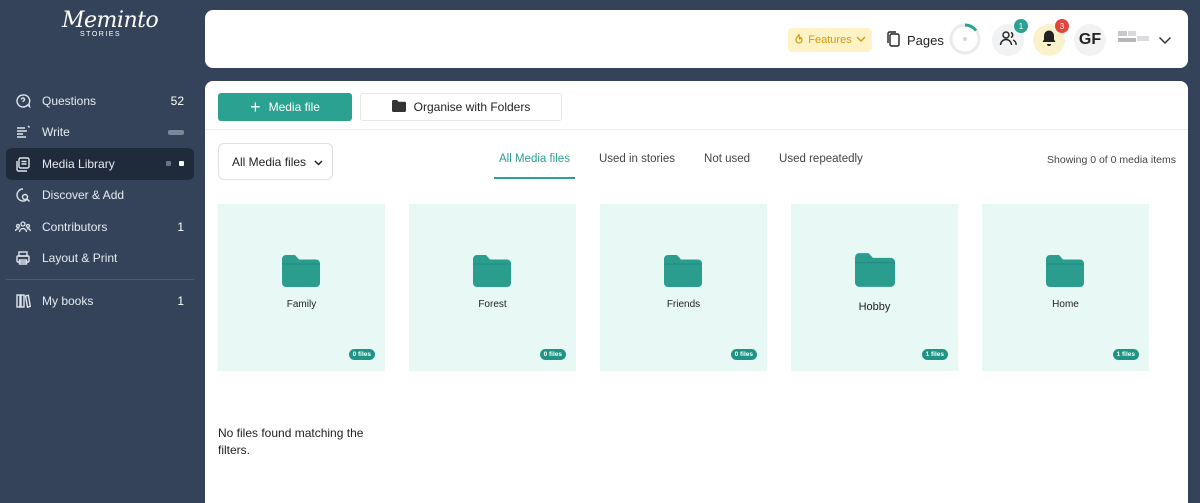 The height and width of the screenshot is (503, 1200). What do you see at coordinates (100, 279) in the screenshot?
I see `sidebar-divider` at bounding box center [100, 279].